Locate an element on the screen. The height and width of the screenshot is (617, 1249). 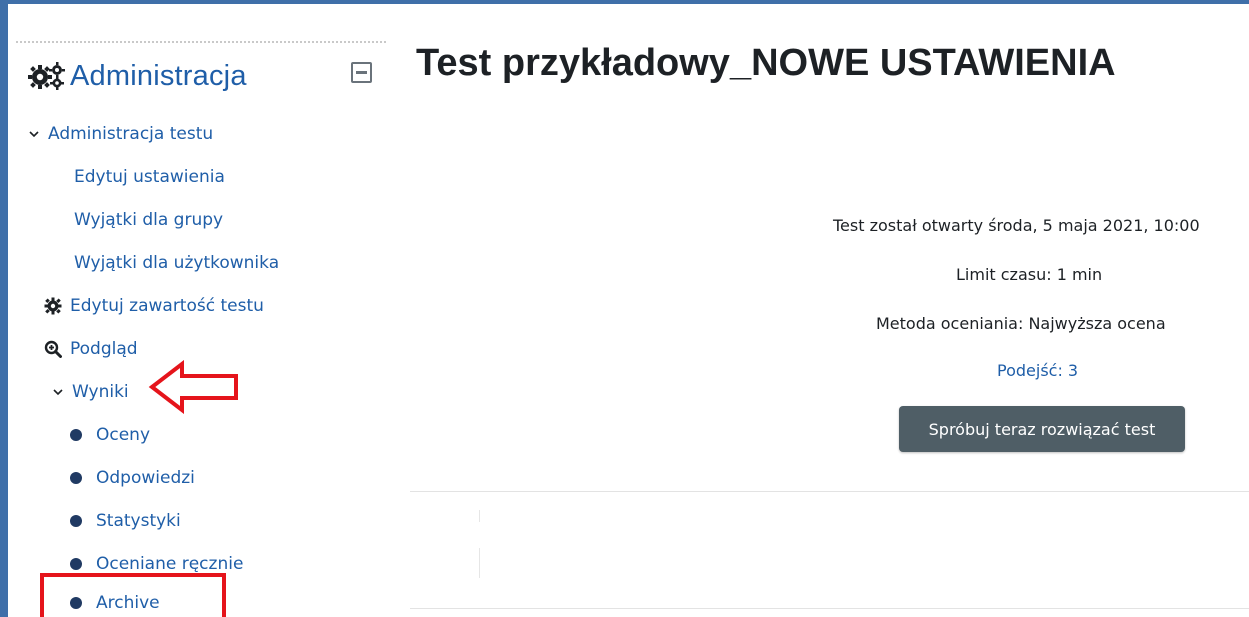
block-divider is located at coordinates (201, 42).